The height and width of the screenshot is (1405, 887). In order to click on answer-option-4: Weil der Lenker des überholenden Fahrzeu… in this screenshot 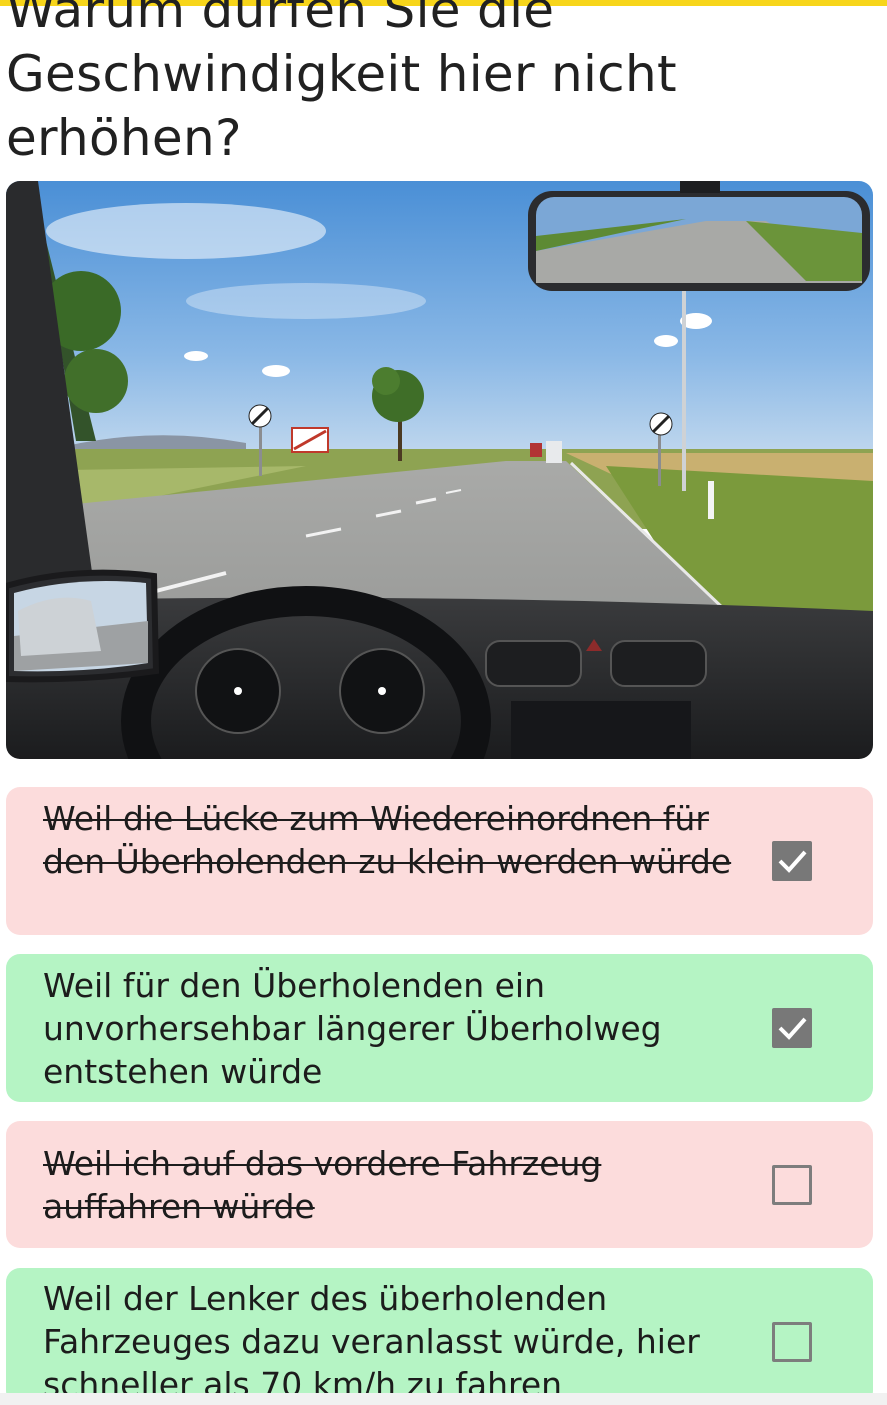, I will do `click(439, 1336)`.